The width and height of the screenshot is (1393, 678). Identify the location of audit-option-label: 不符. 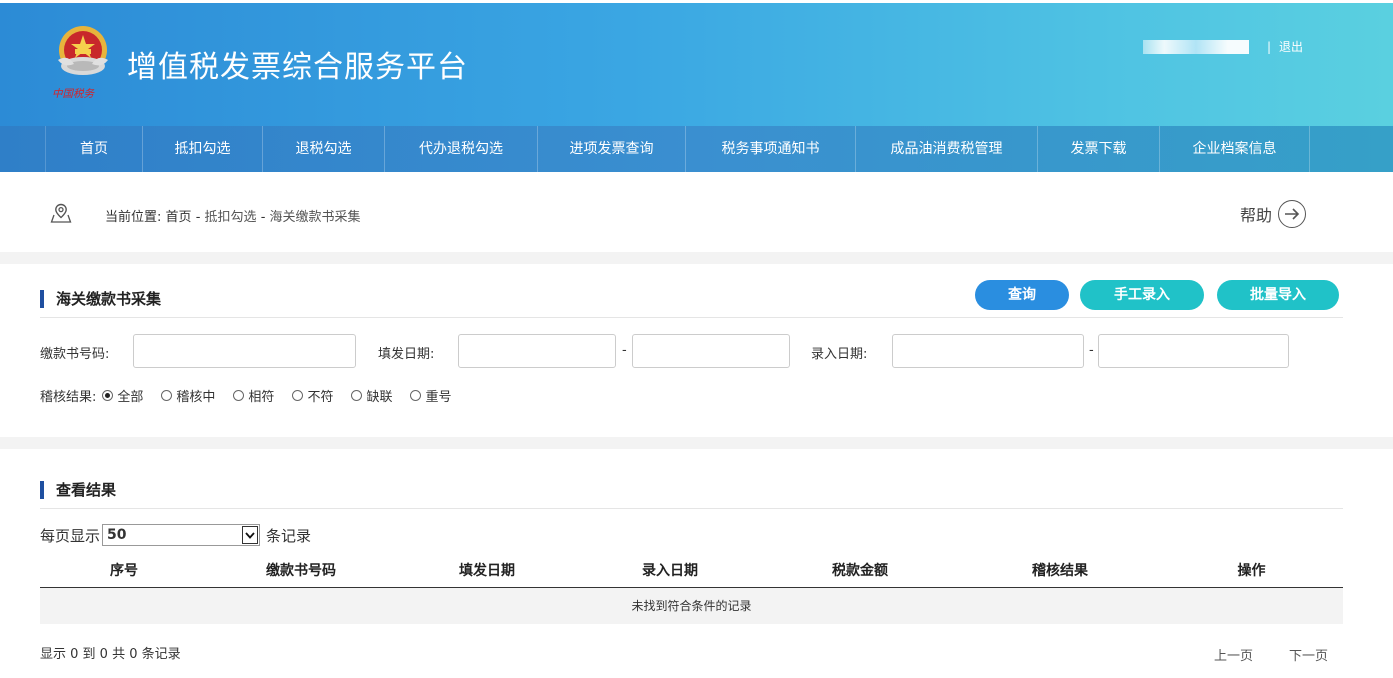
(320, 397).